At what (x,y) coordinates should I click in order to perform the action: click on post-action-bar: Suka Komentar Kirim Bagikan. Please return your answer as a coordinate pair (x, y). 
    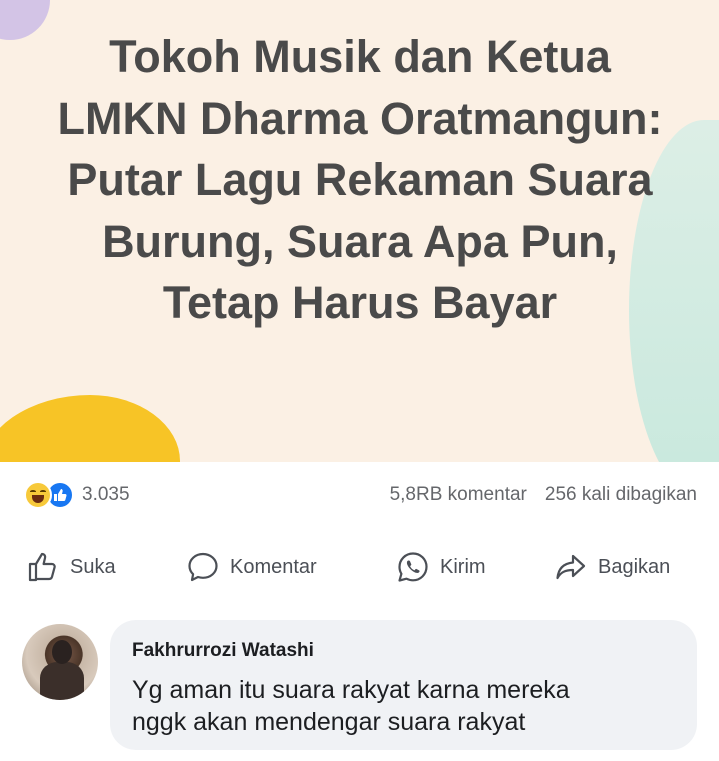
    Looking at the image, I should click on (359, 567).